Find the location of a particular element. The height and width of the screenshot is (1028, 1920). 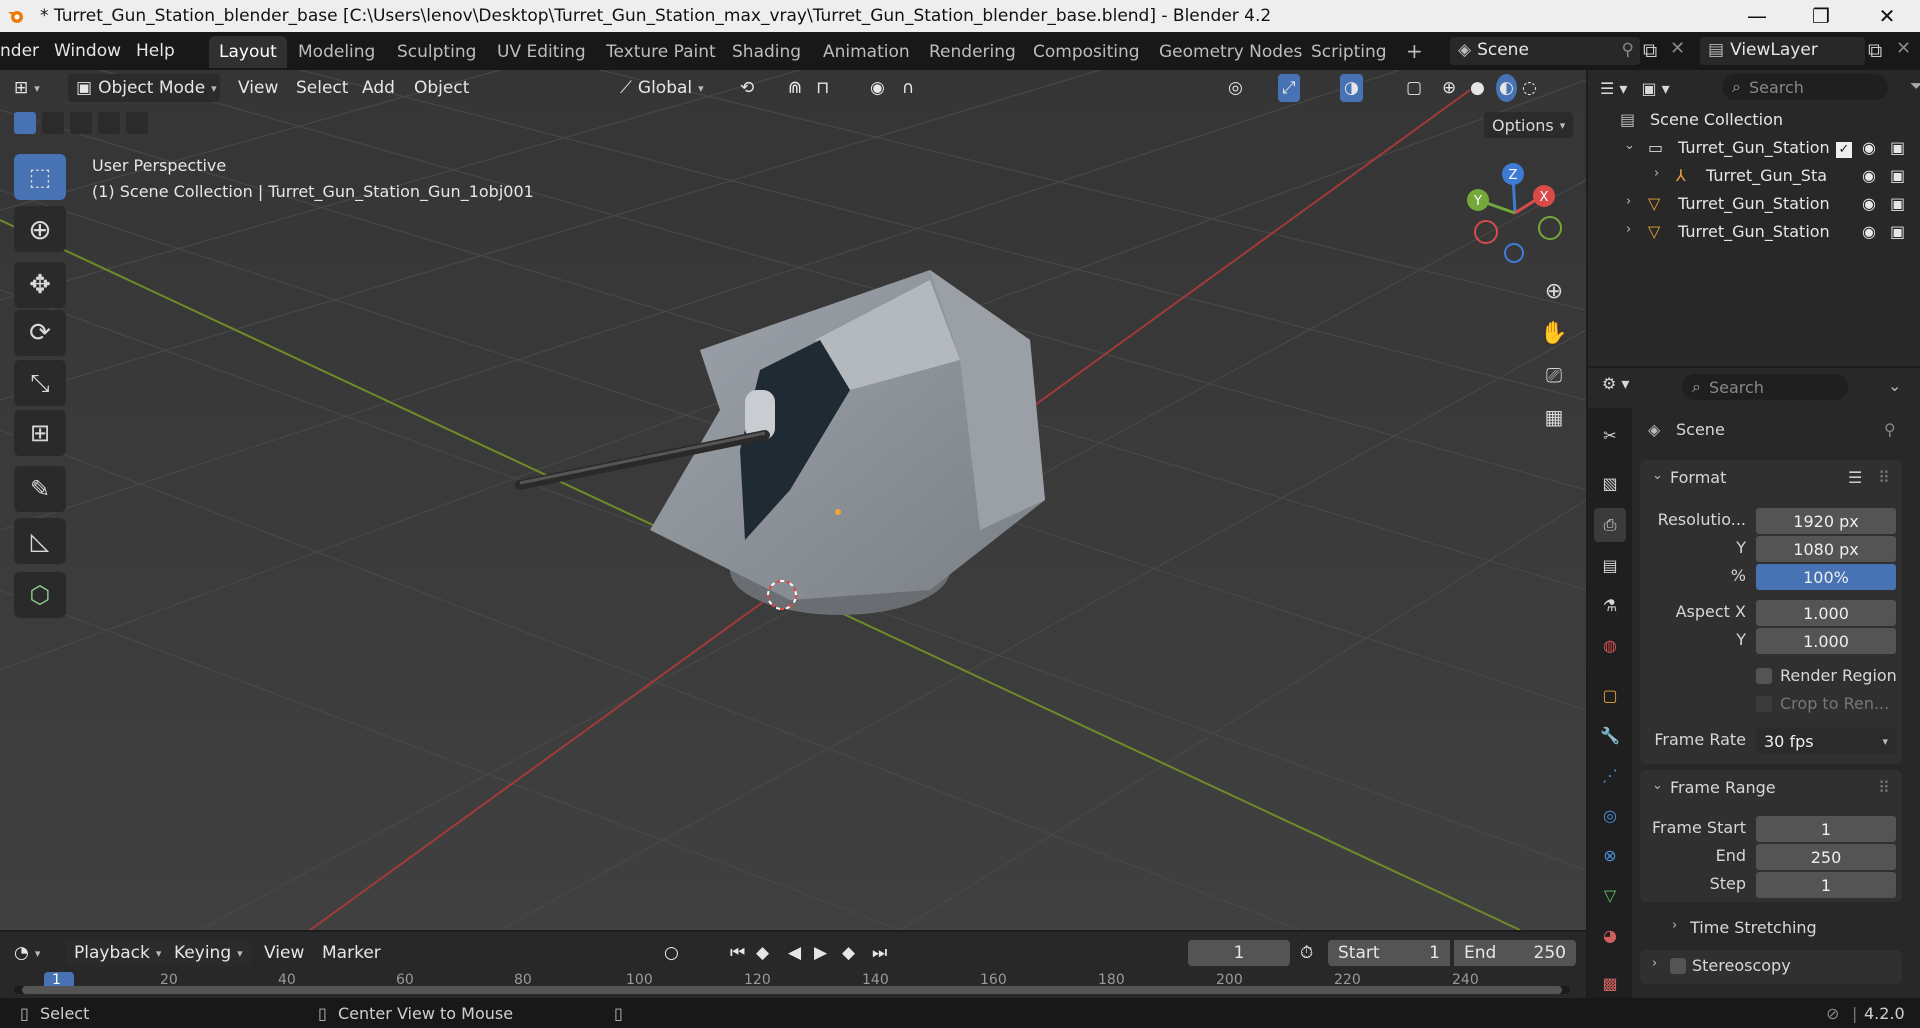

select-intersect-icon is located at coordinates (137, 123).